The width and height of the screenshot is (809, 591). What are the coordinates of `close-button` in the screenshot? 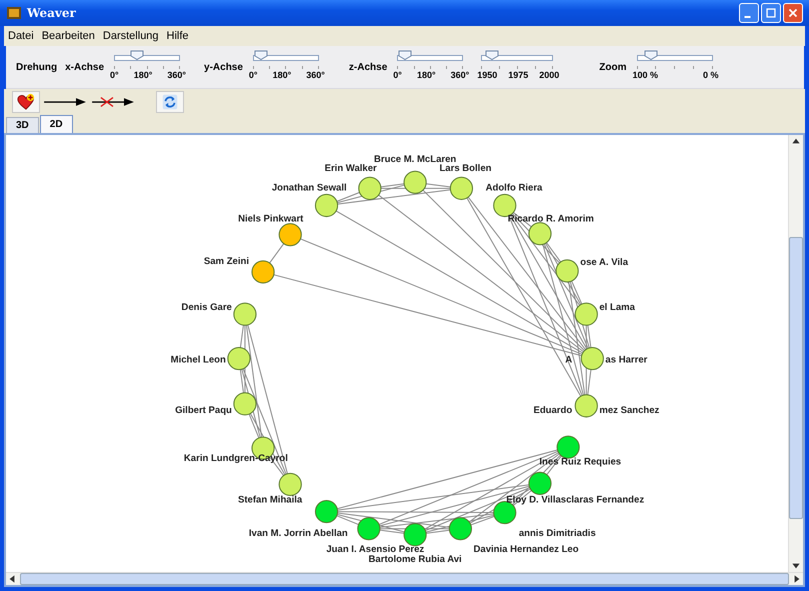 It's located at (793, 13).